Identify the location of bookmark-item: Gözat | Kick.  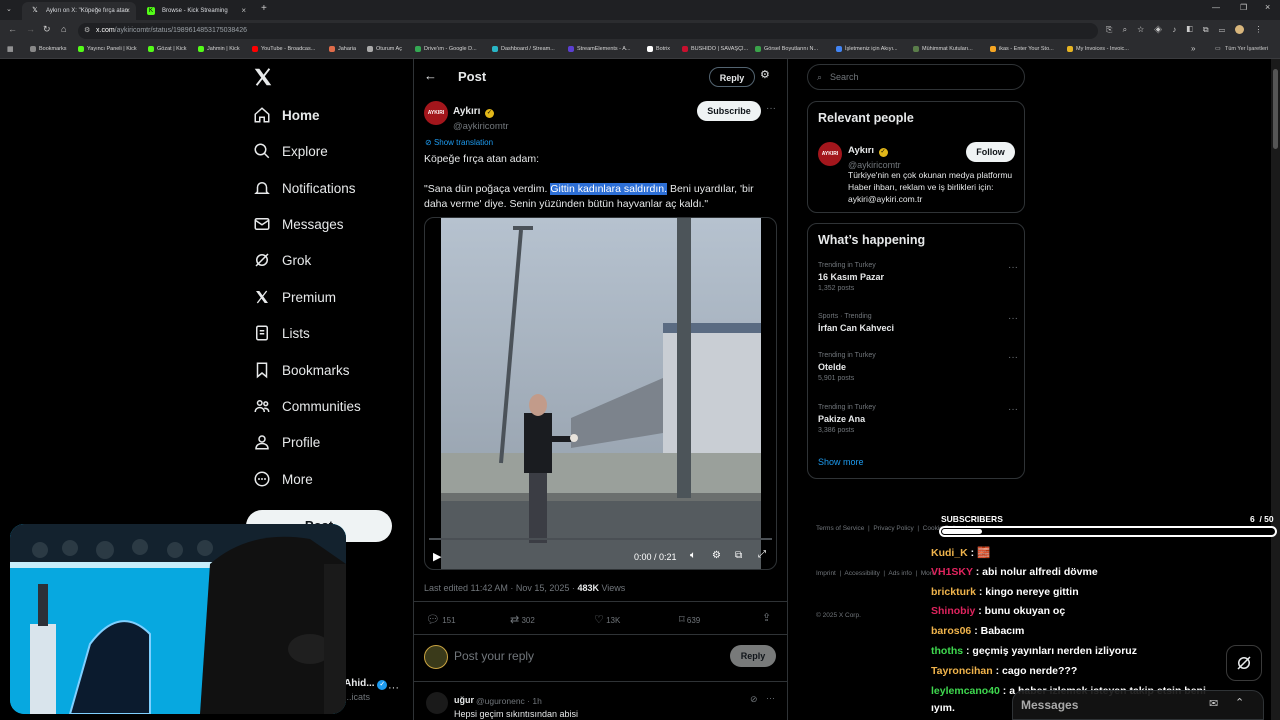
(167, 49).